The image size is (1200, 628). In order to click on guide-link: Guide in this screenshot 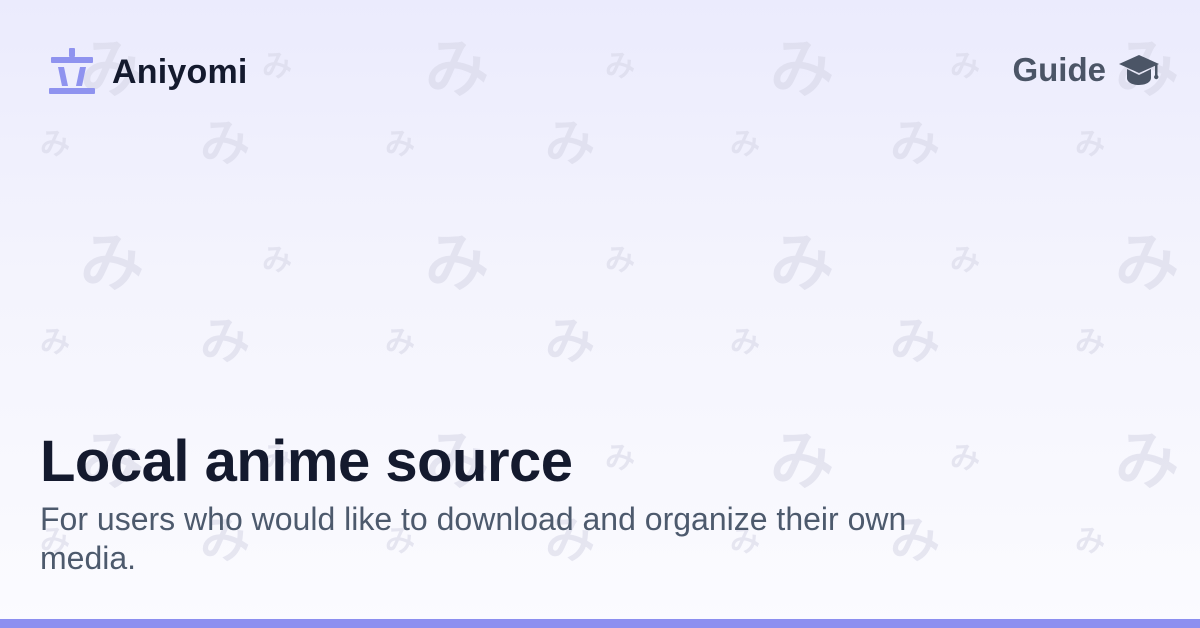, I will do `click(1086, 70)`.